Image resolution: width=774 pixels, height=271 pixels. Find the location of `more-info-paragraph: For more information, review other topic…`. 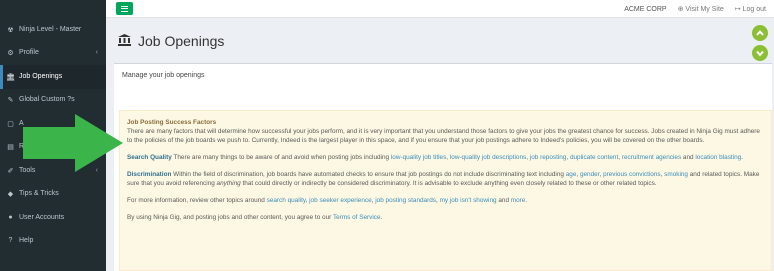

more-info-paragraph: For more information, review other topic… is located at coordinates (327, 200).